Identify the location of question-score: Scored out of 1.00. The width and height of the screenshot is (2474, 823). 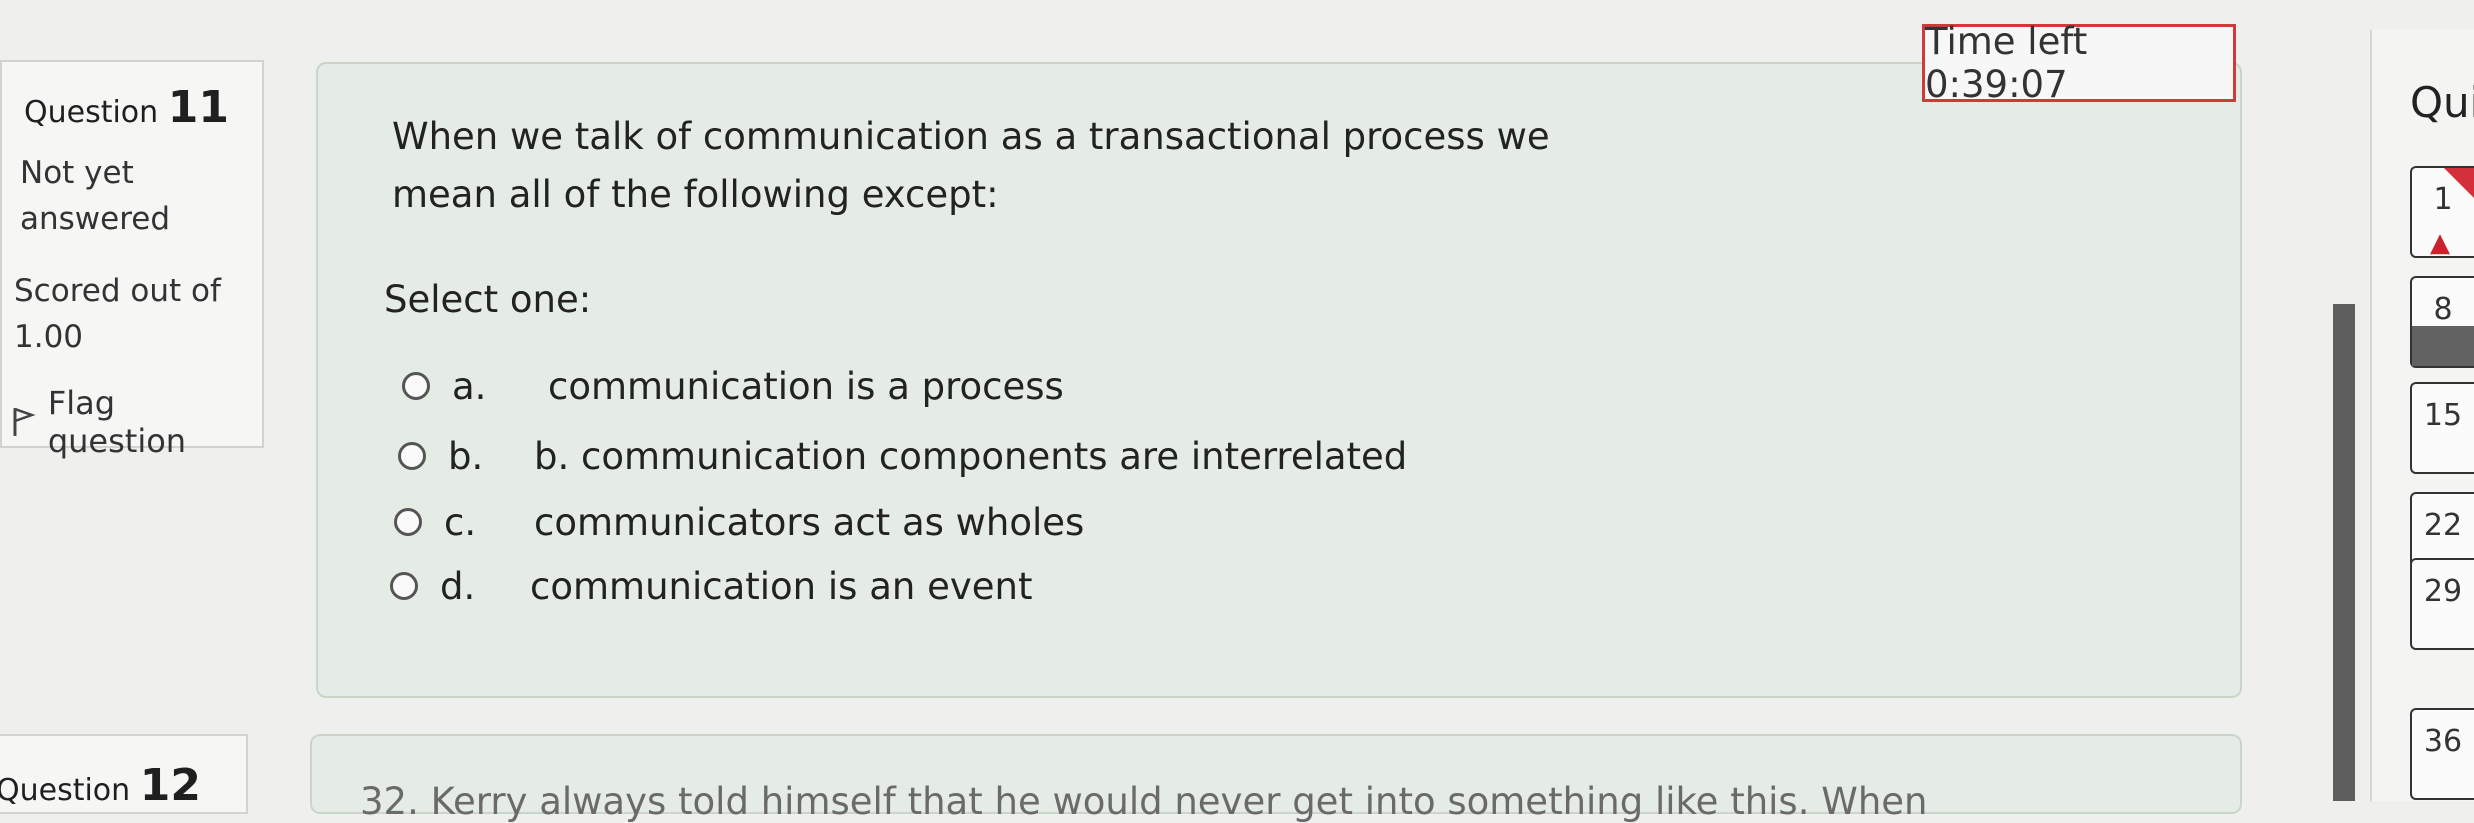
(117, 314).